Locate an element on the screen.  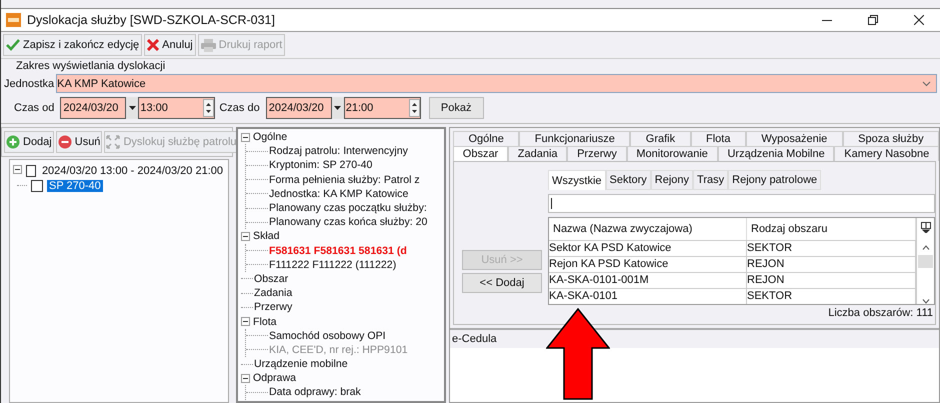
tree-item: Zadania is located at coordinates (273, 293).